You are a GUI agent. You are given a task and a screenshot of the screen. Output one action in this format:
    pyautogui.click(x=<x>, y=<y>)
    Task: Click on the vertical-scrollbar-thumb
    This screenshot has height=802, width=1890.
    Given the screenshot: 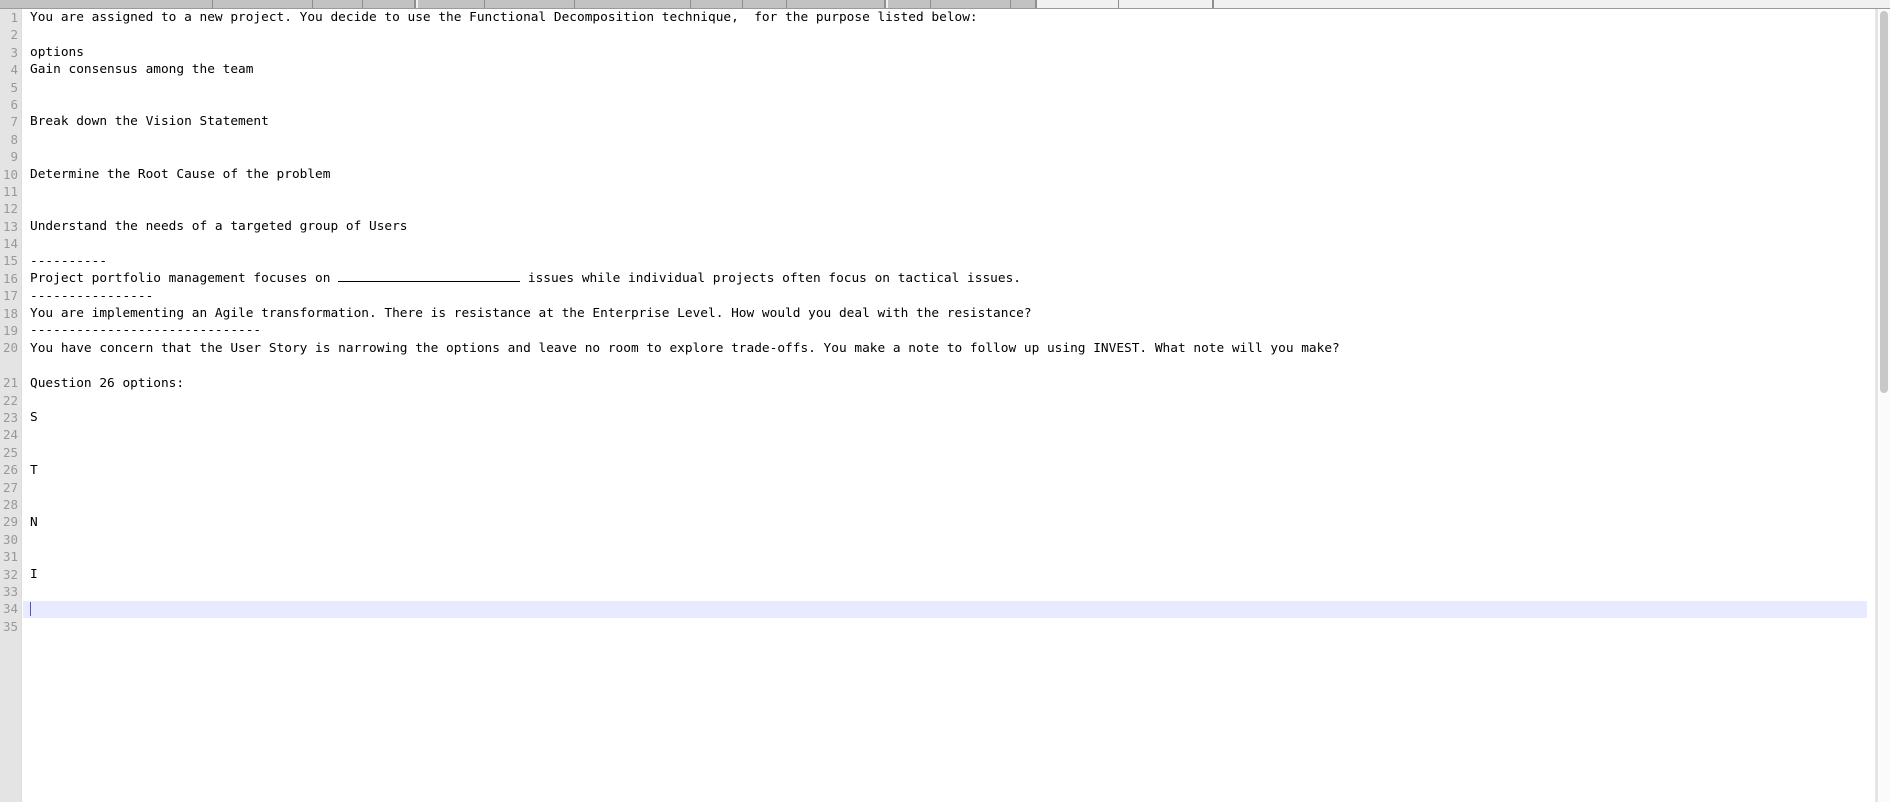 What is the action you would take?
    pyautogui.click(x=1884, y=202)
    